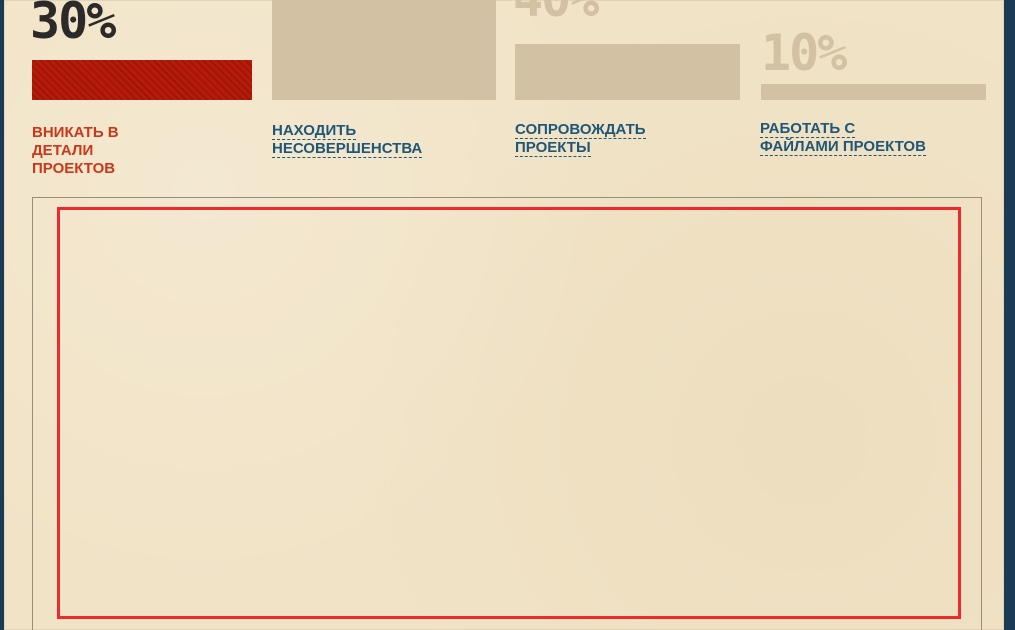 The height and width of the screenshot is (630, 1015). What do you see at coordinates (556, 12) in the screenshot?
I see `skill-percent: 40%` at bounding box center [556, 12].